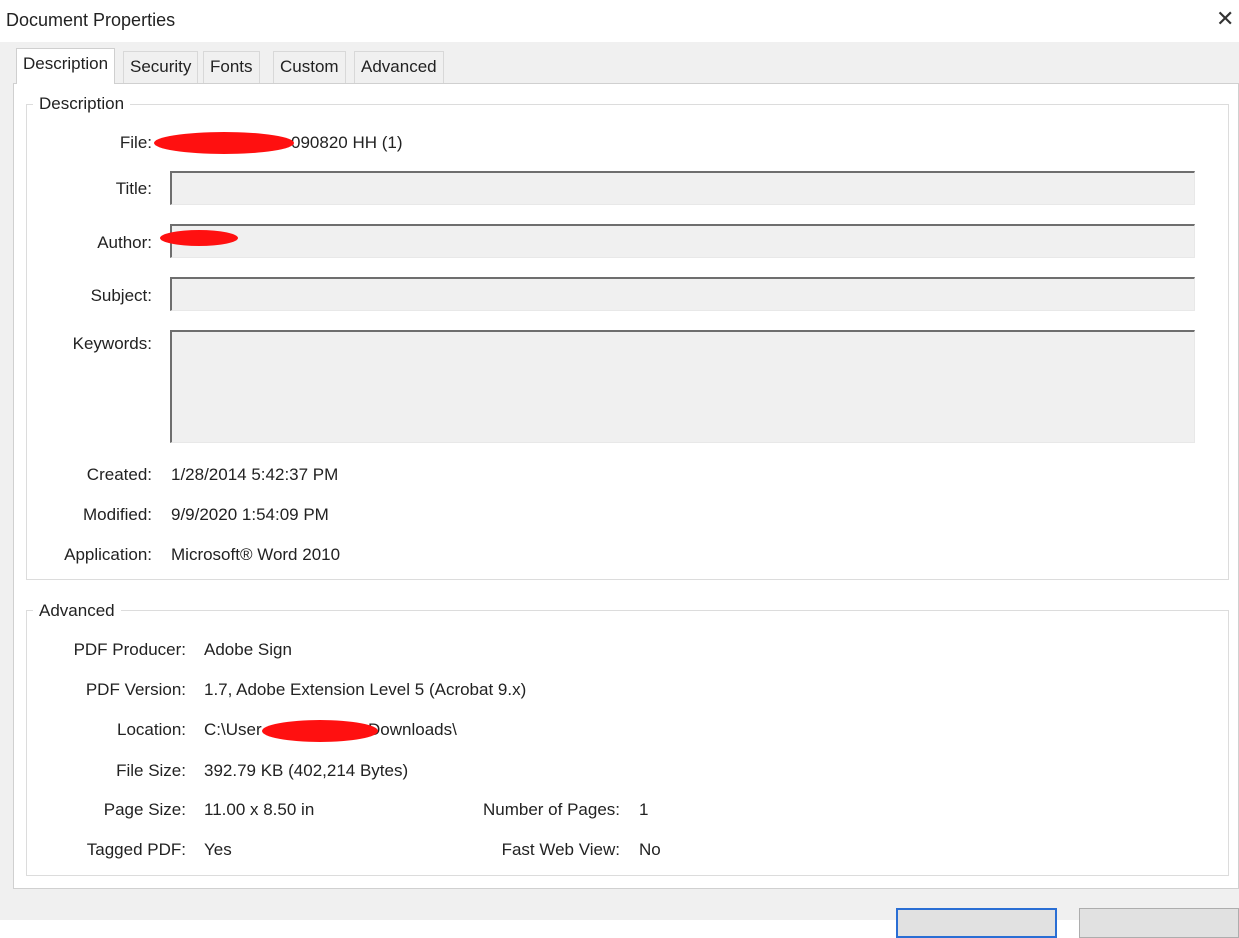 This screenshot has width=1239, height=938. What do you see at coordinates (259, 809) in the screenshot?
I see `page-size-value: 11.00 x 8.50 in` at bounding box center [259, 809].